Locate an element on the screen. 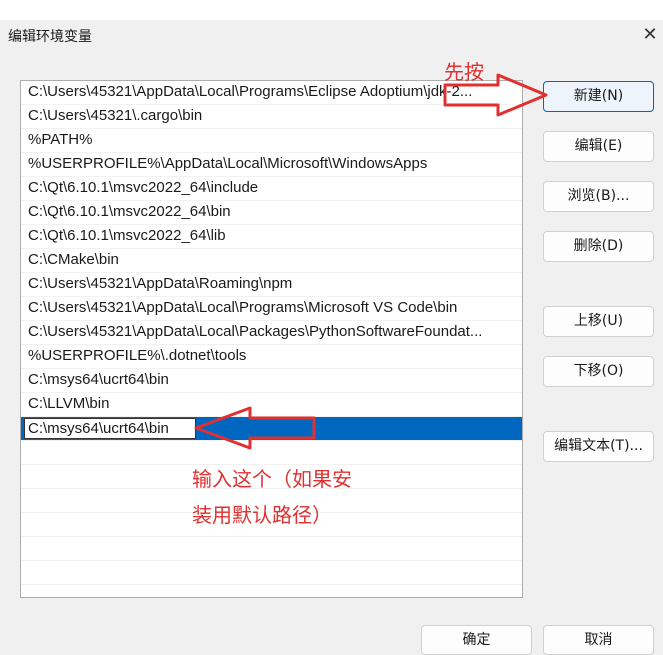  list-item: C:\CMake\bin is located at coordinates (271, 261).